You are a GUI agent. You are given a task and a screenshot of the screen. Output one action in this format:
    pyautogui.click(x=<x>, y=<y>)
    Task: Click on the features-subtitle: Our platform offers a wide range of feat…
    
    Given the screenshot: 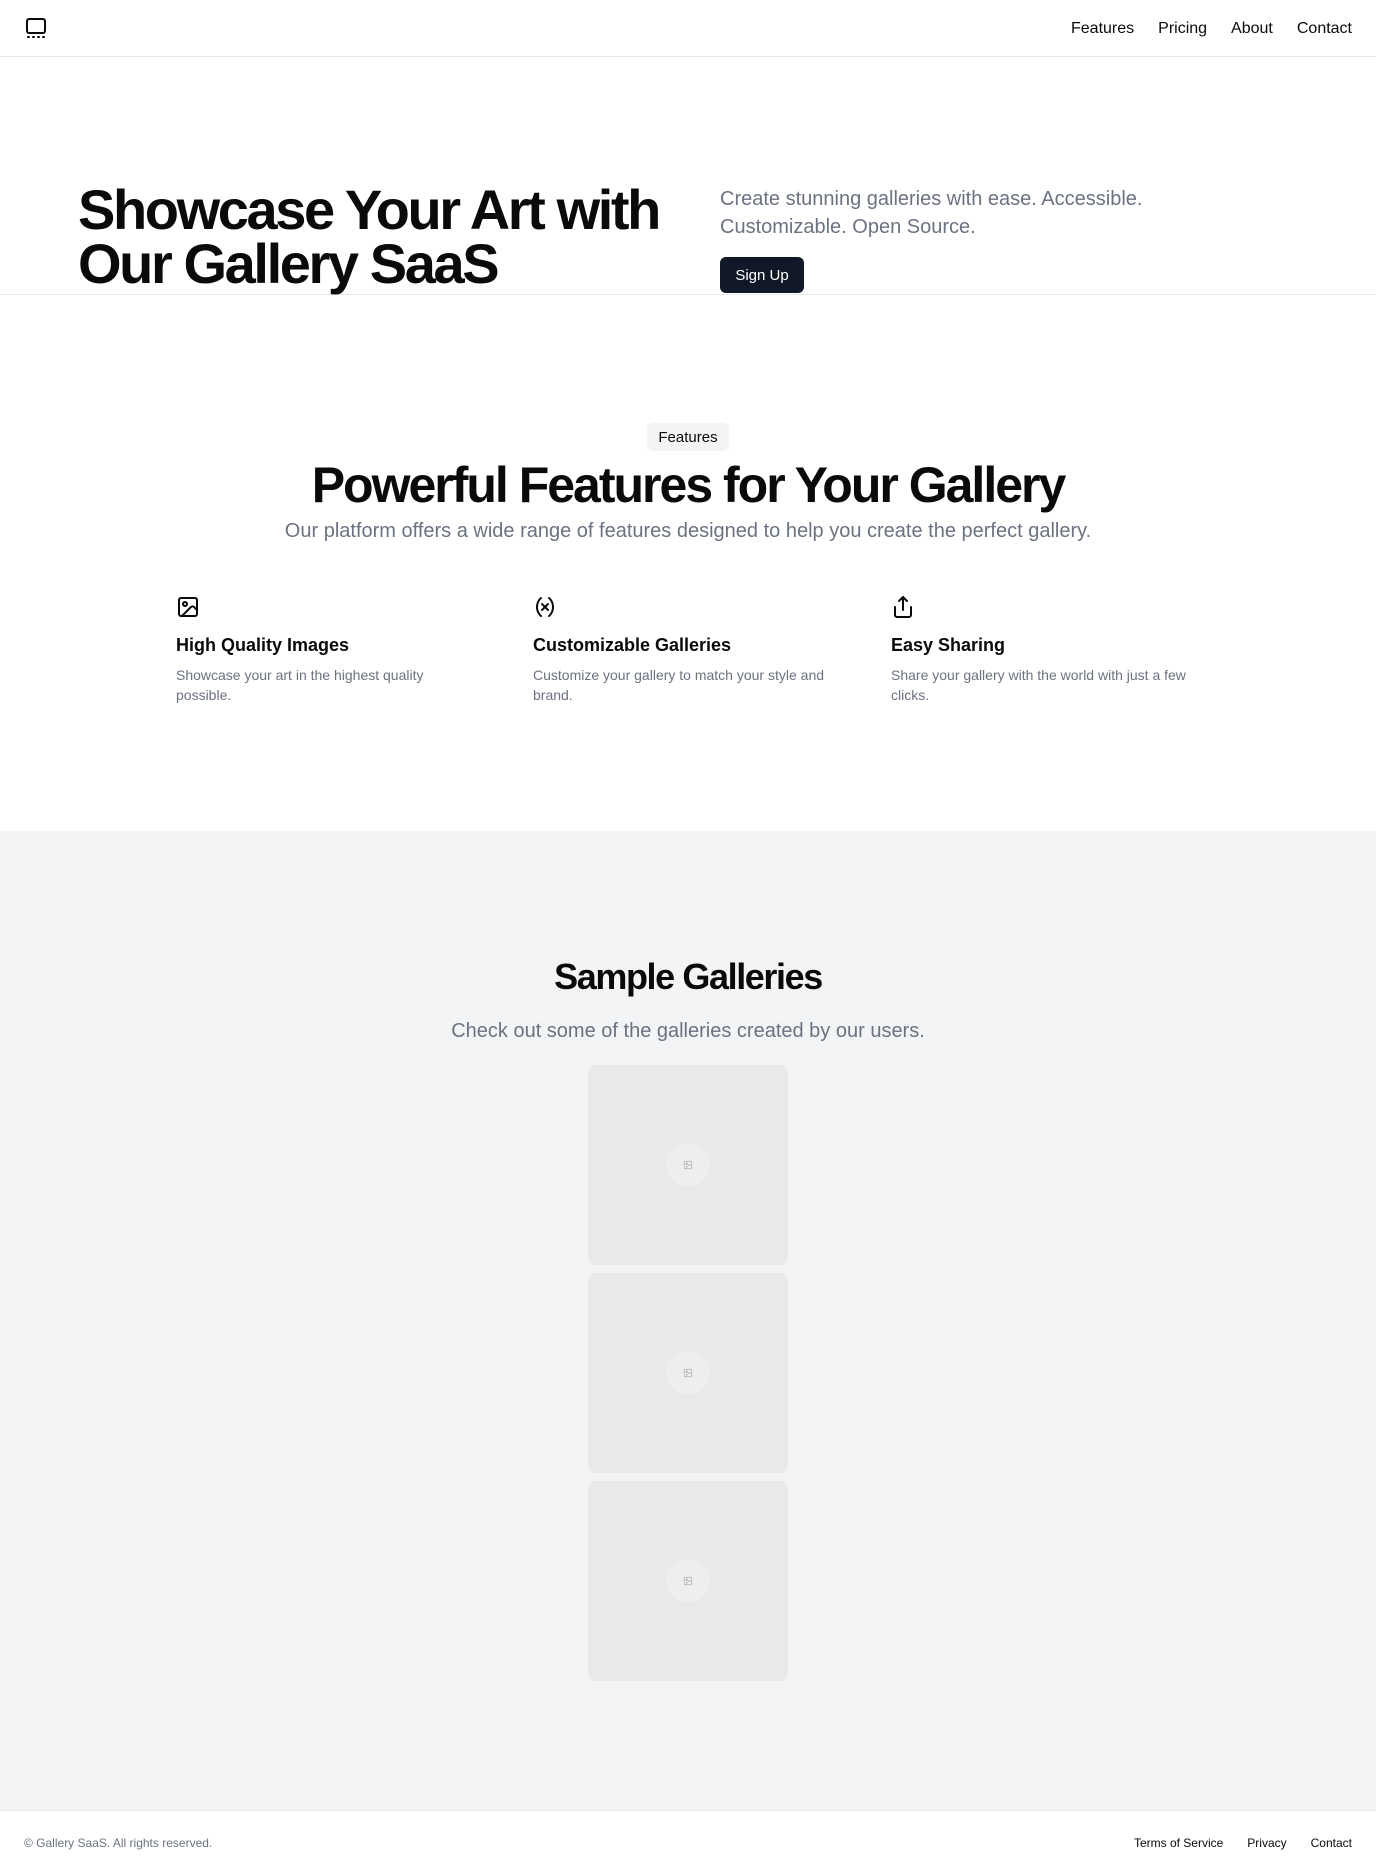 What is the action you would take?
    pyautogui.click(x=688, y=531)
    